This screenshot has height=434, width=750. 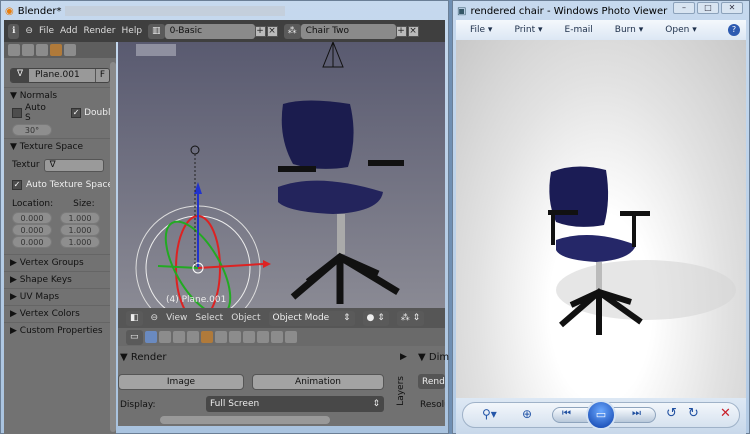 I want to click on panel-title: Texture Space, so click(x=51, y=147).